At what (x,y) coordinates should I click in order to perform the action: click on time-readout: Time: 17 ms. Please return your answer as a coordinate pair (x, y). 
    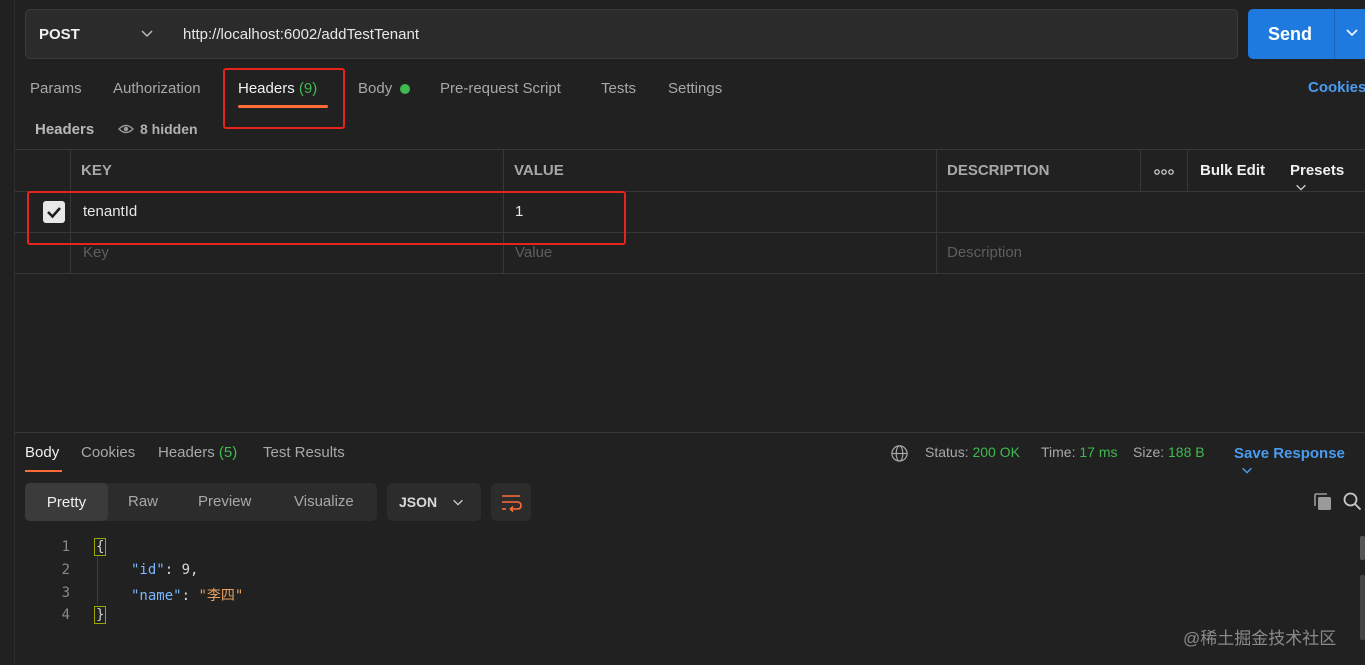
    Looking at the image, I should click on (1079, 452).